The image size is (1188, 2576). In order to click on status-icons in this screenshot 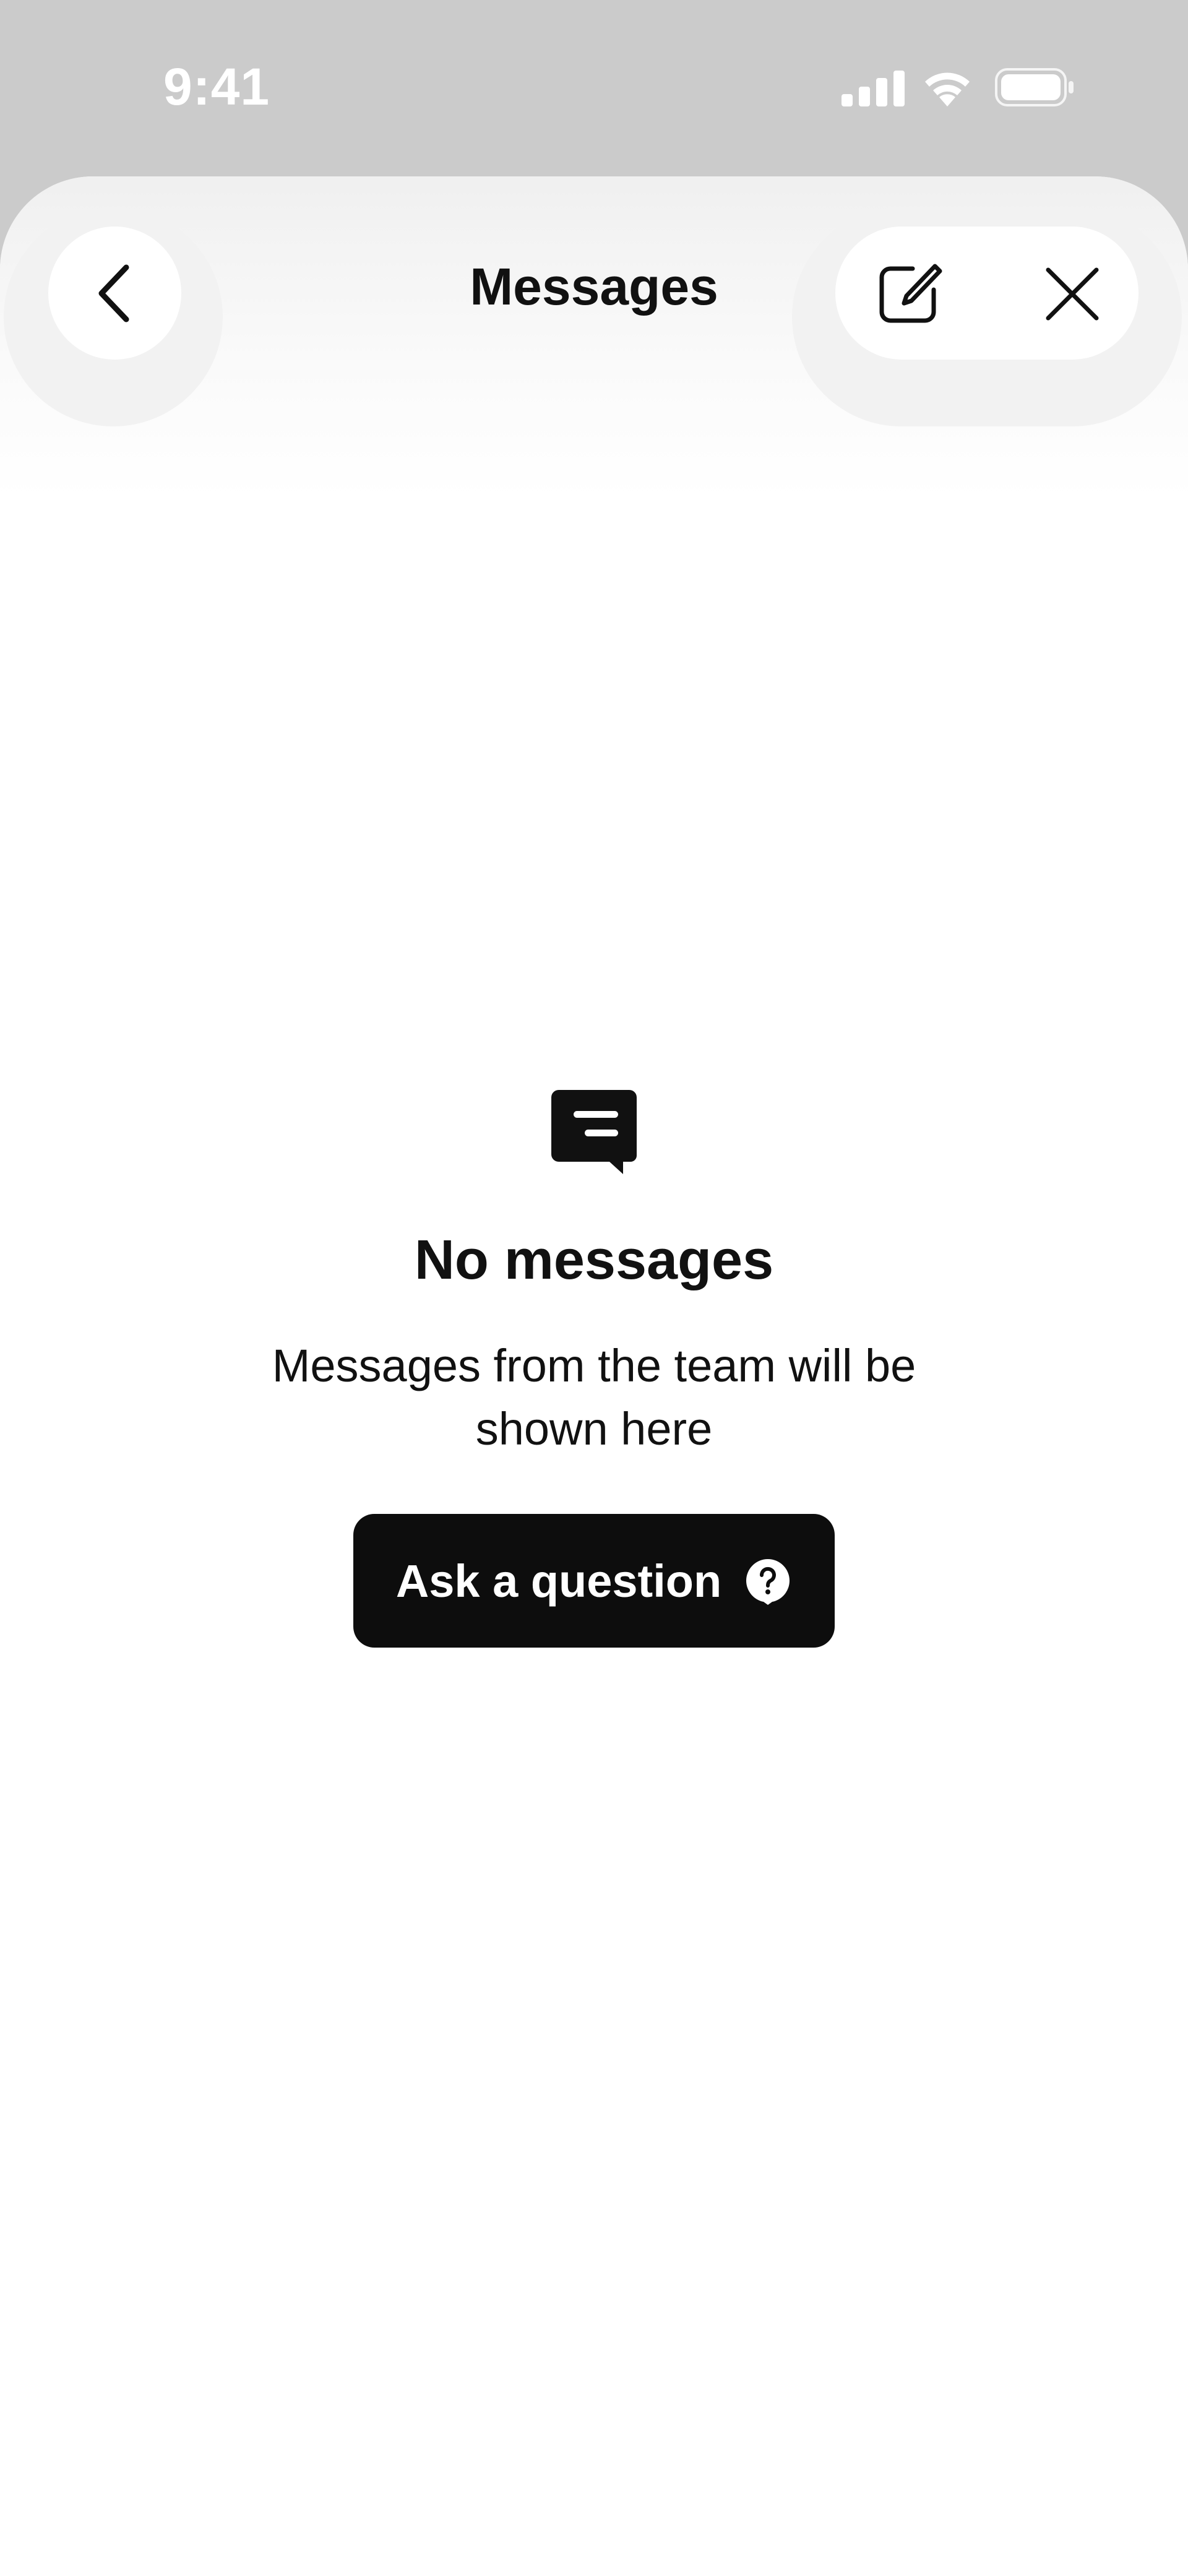, I will do `click(965, 87)`.